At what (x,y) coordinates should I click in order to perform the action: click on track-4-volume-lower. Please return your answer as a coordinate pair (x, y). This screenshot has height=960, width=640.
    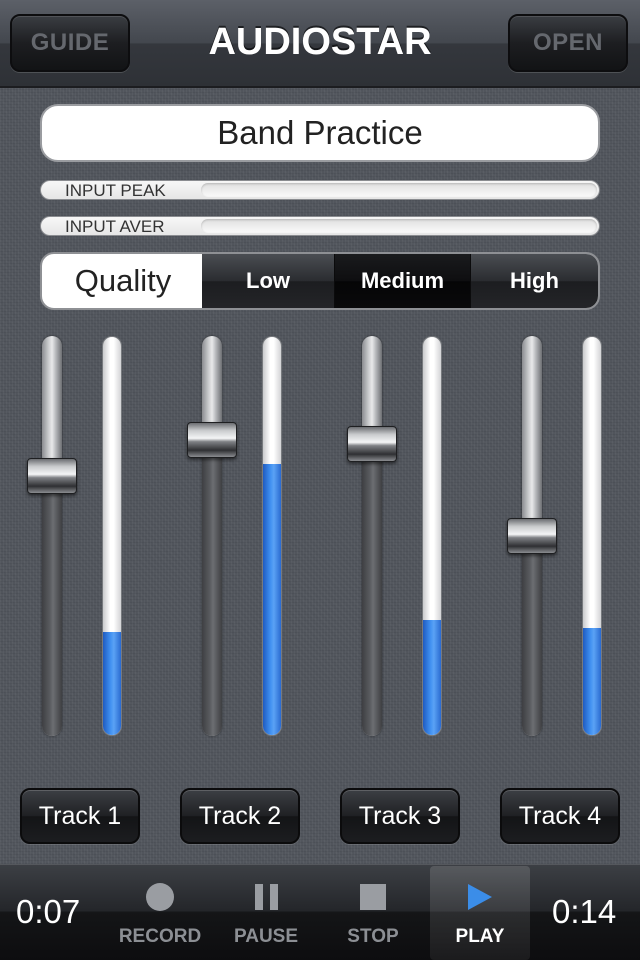
    Looking at the image, I should click on (532, 636).